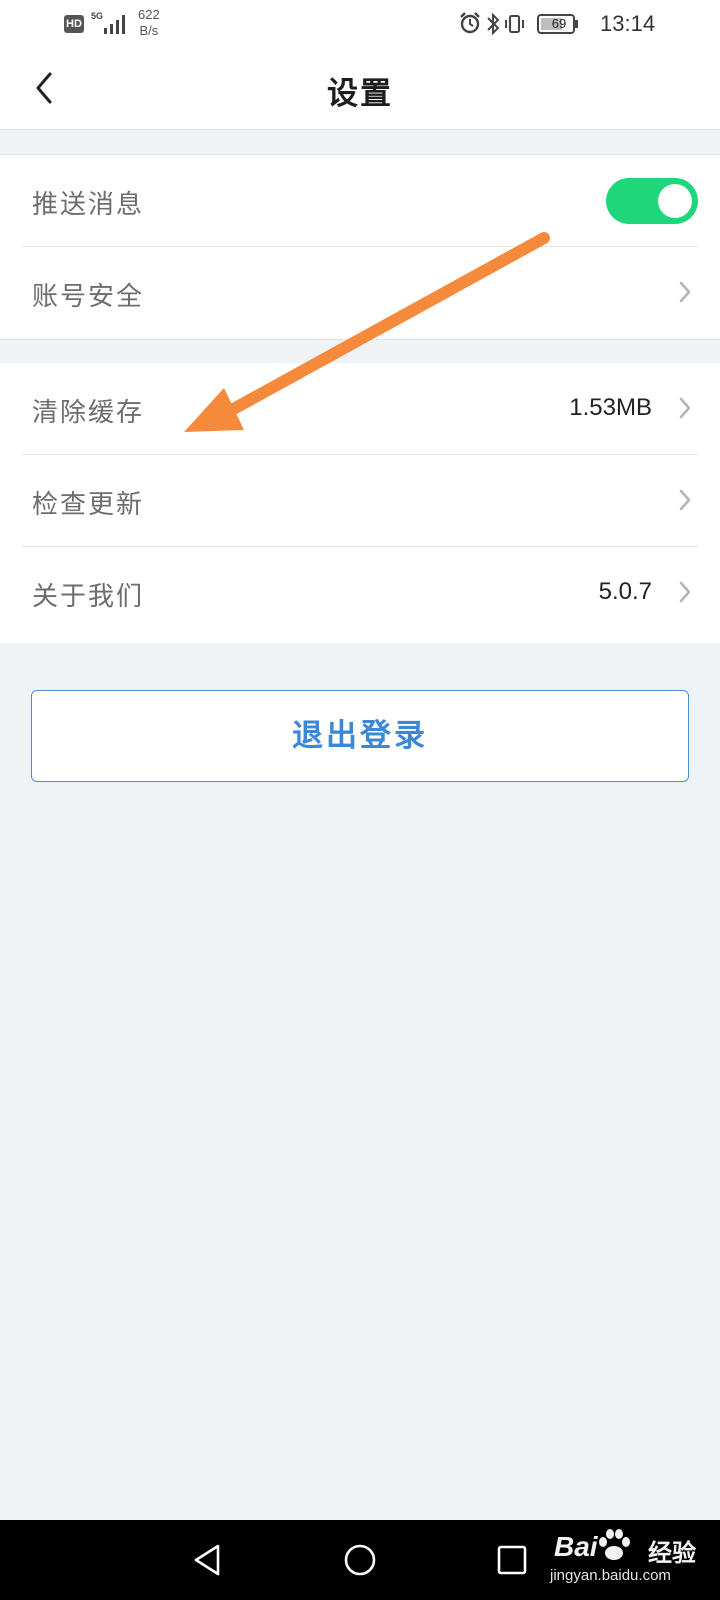  I want to click on vibrate-icon, so click(514, 24).